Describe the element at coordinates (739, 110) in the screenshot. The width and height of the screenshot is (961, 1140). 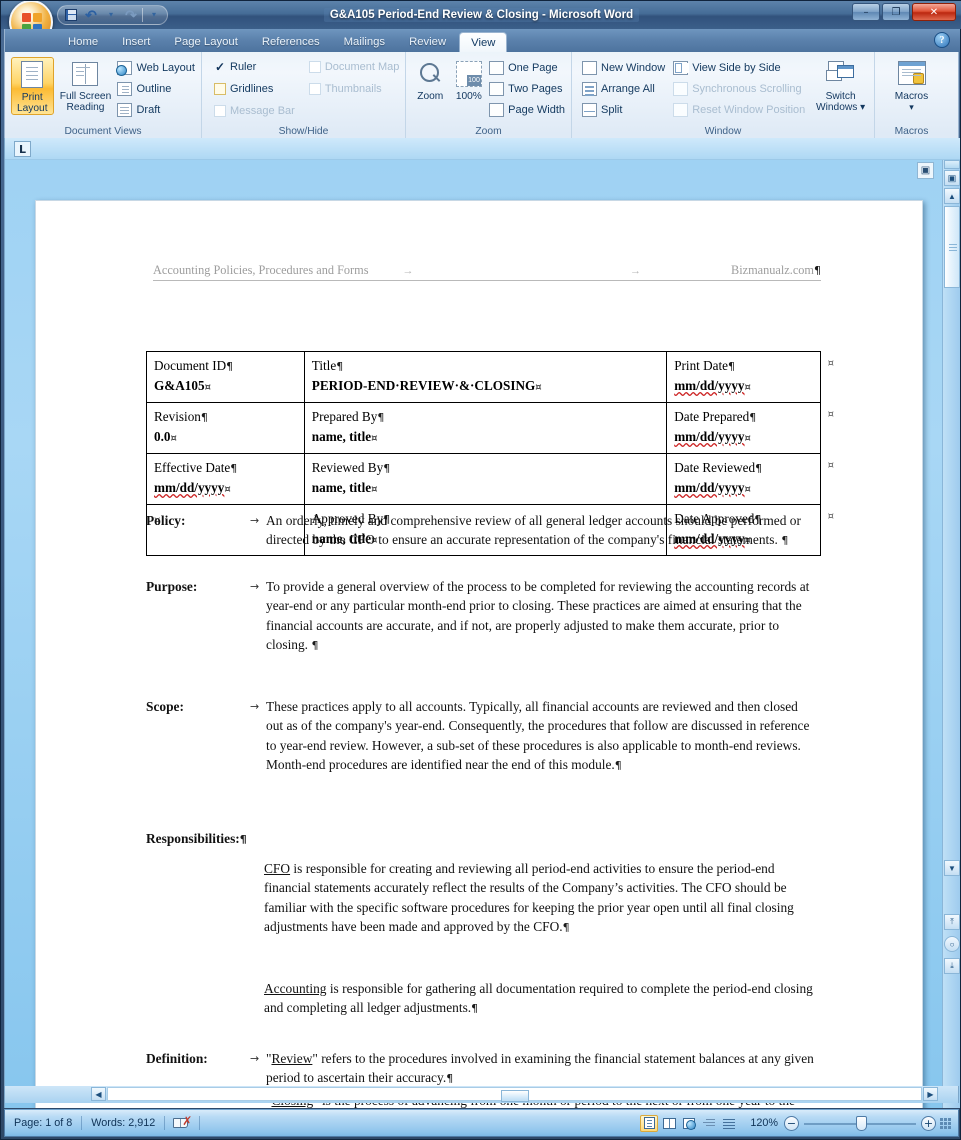
I see `reset-window-position-button: Reset Window Position` at that location.